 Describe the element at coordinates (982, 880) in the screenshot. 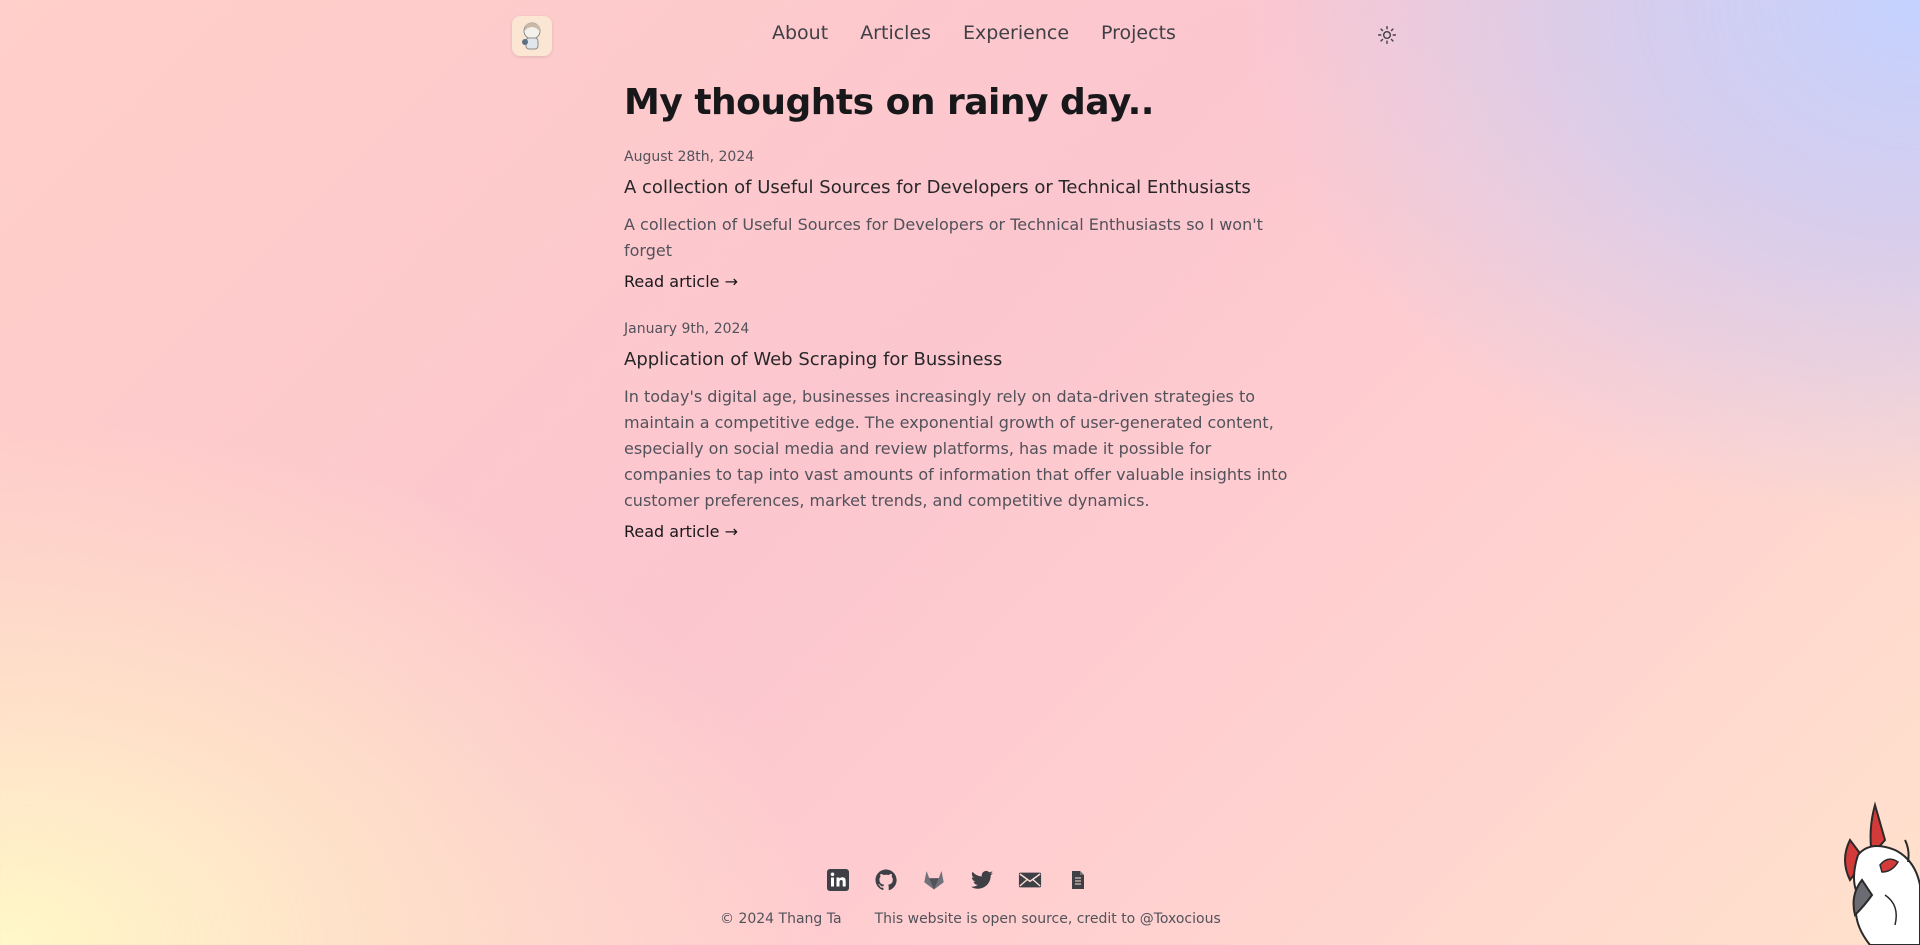

I see `twitter-icon` at that location.